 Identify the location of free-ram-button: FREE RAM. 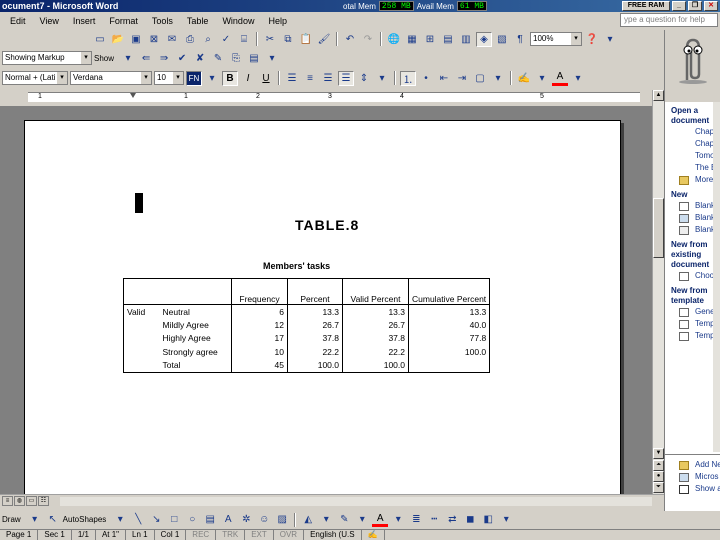
(646, 6).